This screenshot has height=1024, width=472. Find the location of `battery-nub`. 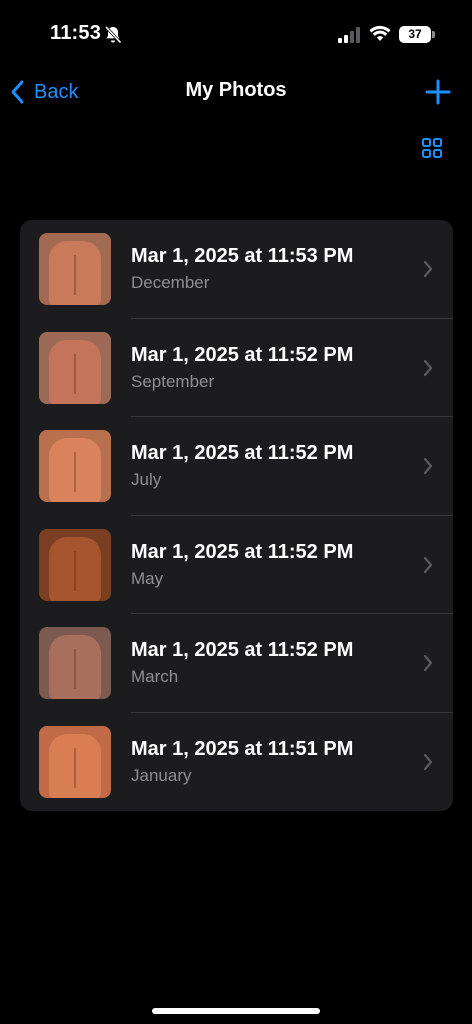

battery-nub is located at coordinates (433, 34).